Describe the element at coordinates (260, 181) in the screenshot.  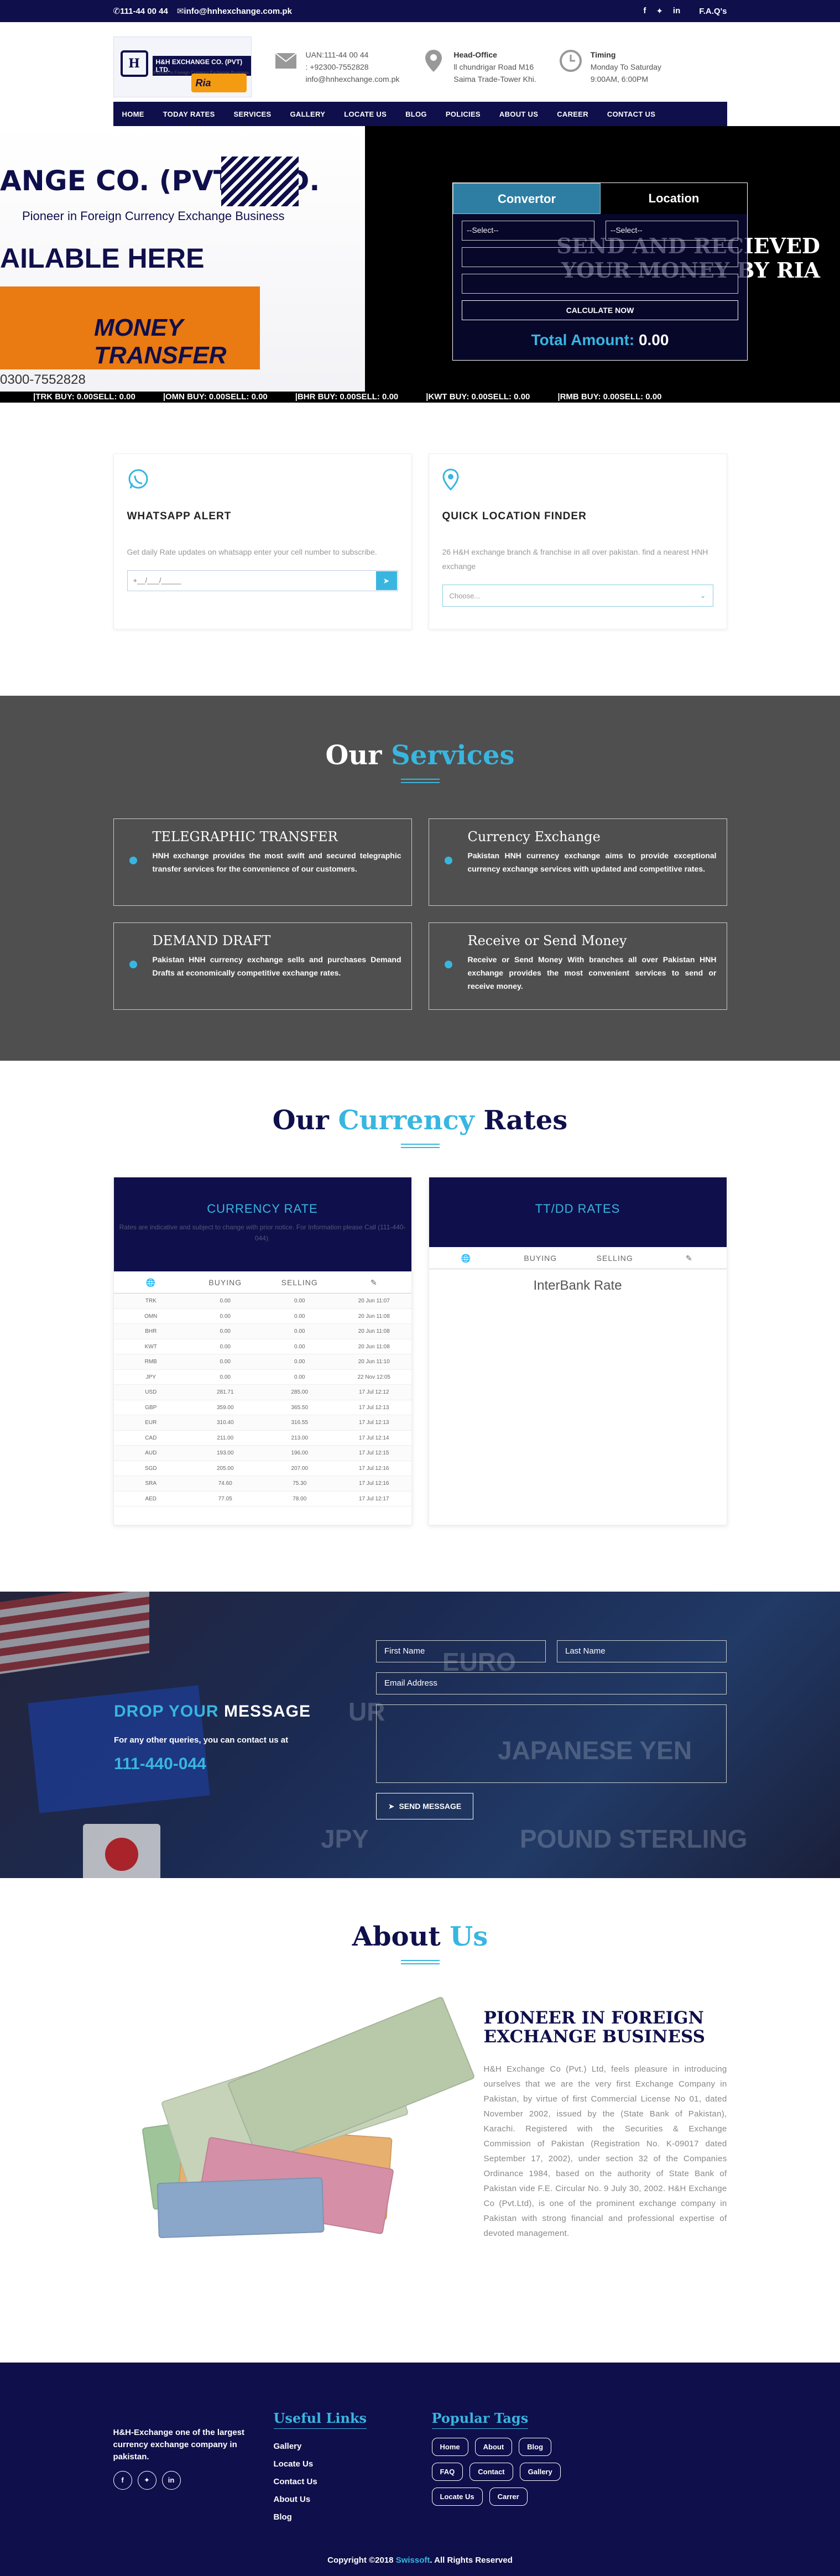
I see `banner-stripes` at that location.